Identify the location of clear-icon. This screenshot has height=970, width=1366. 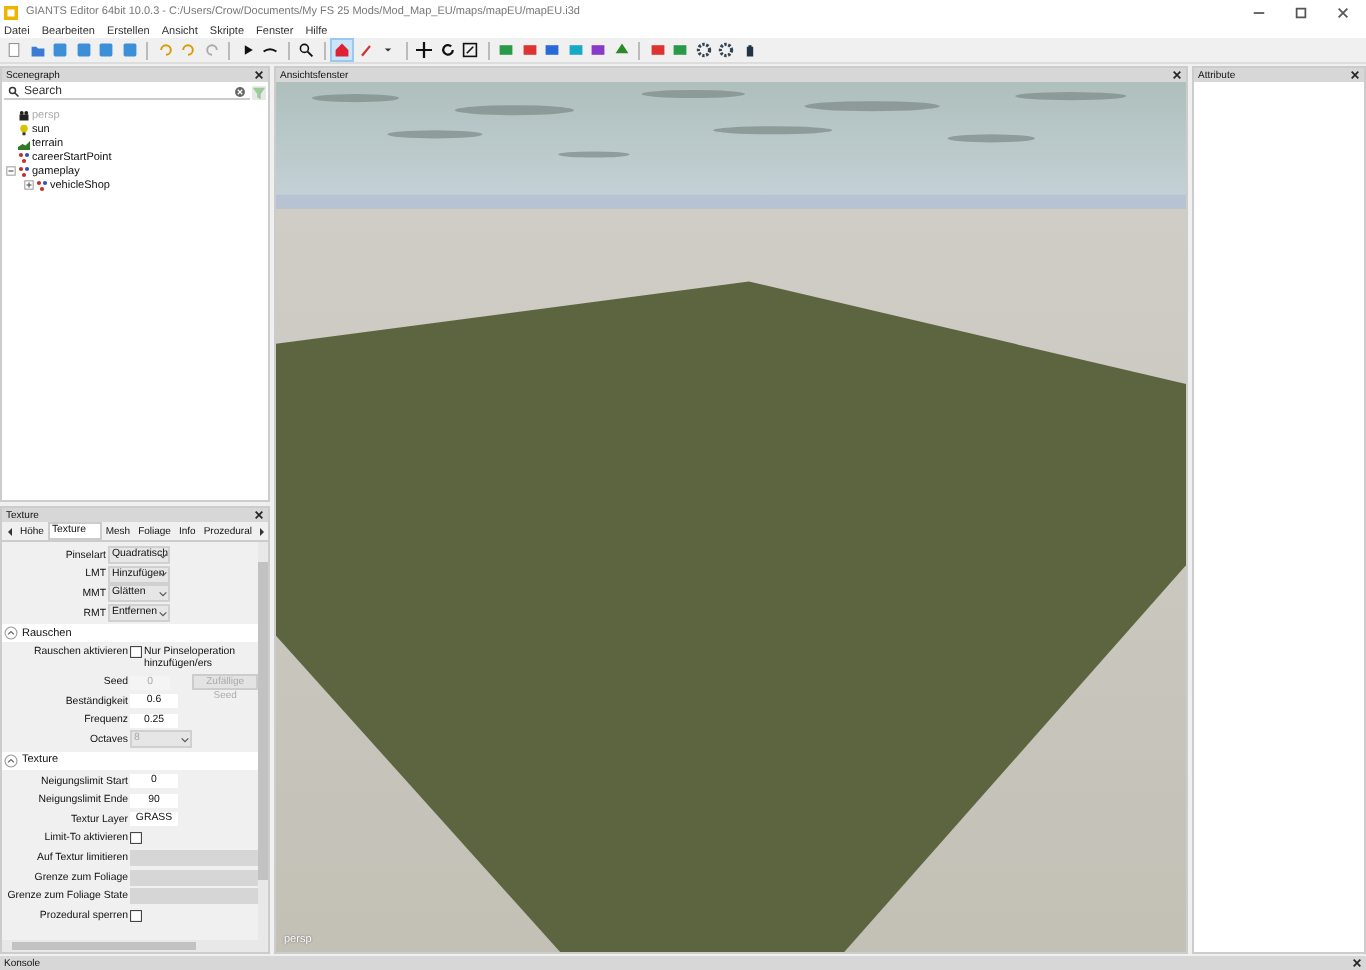
(240, 91).